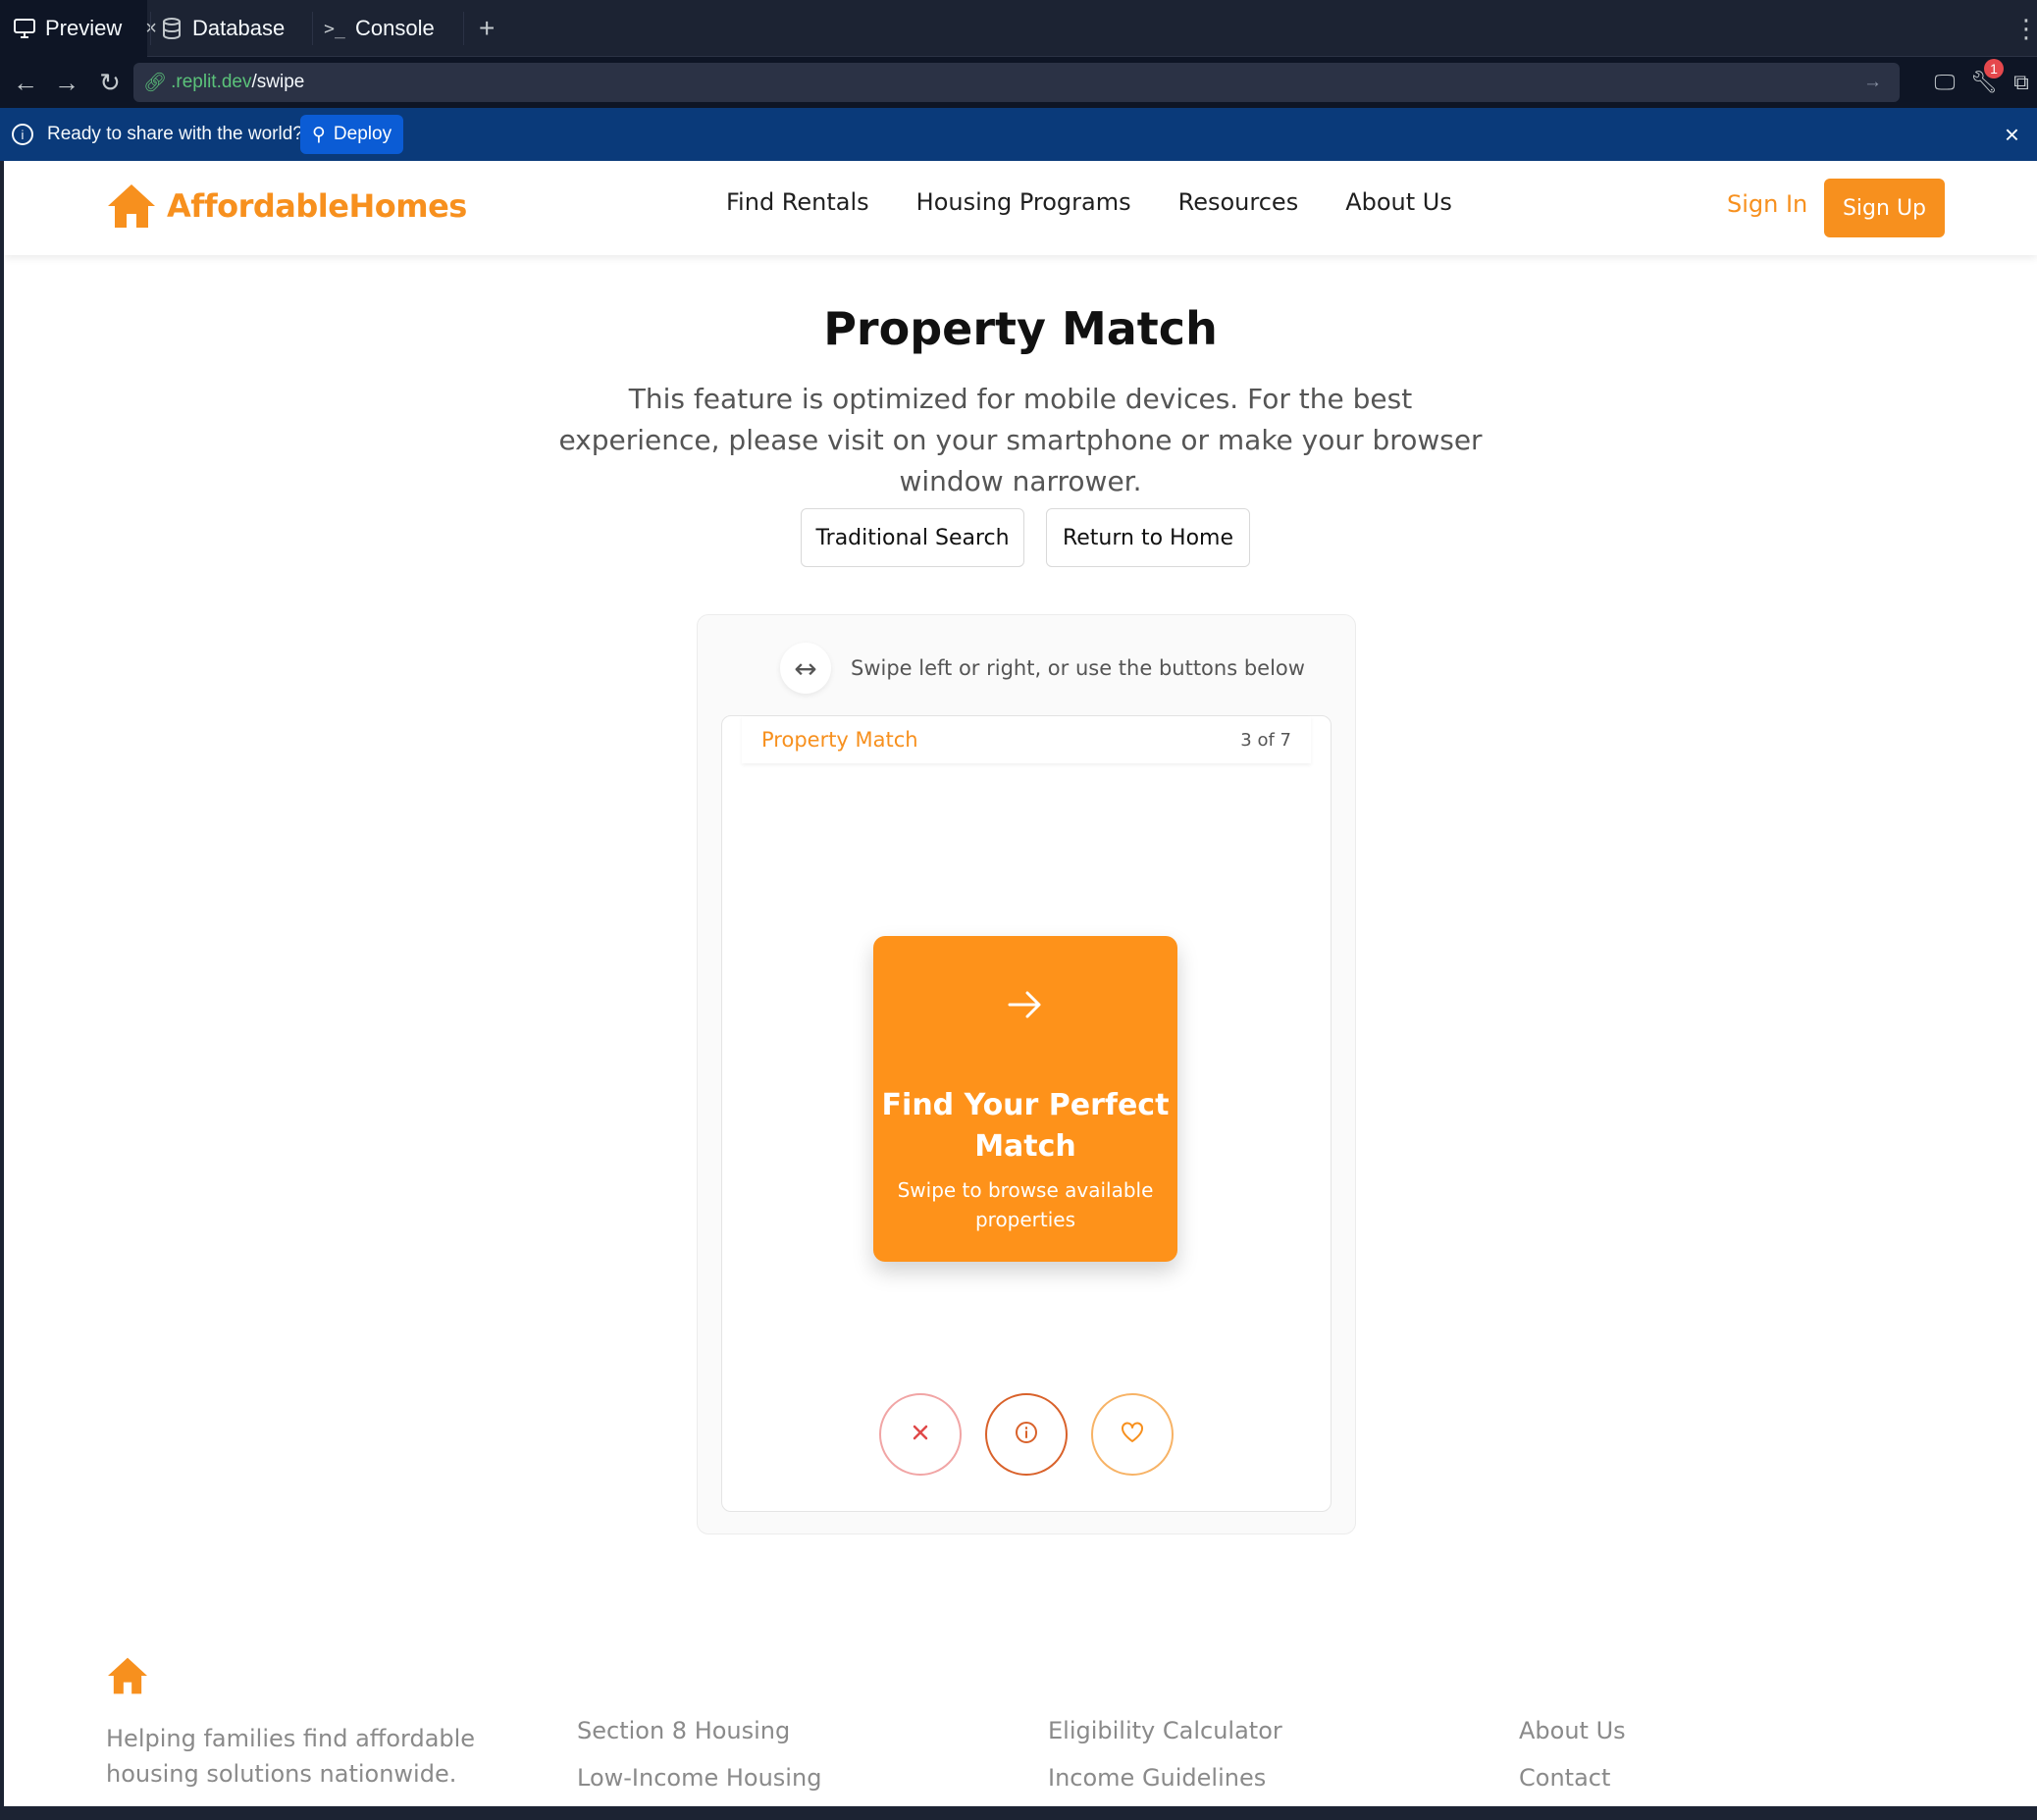  Describe the element at coordinates (797, 202) in the screenshot. I see `nav-find-rentals: Find Rentals` at that location.